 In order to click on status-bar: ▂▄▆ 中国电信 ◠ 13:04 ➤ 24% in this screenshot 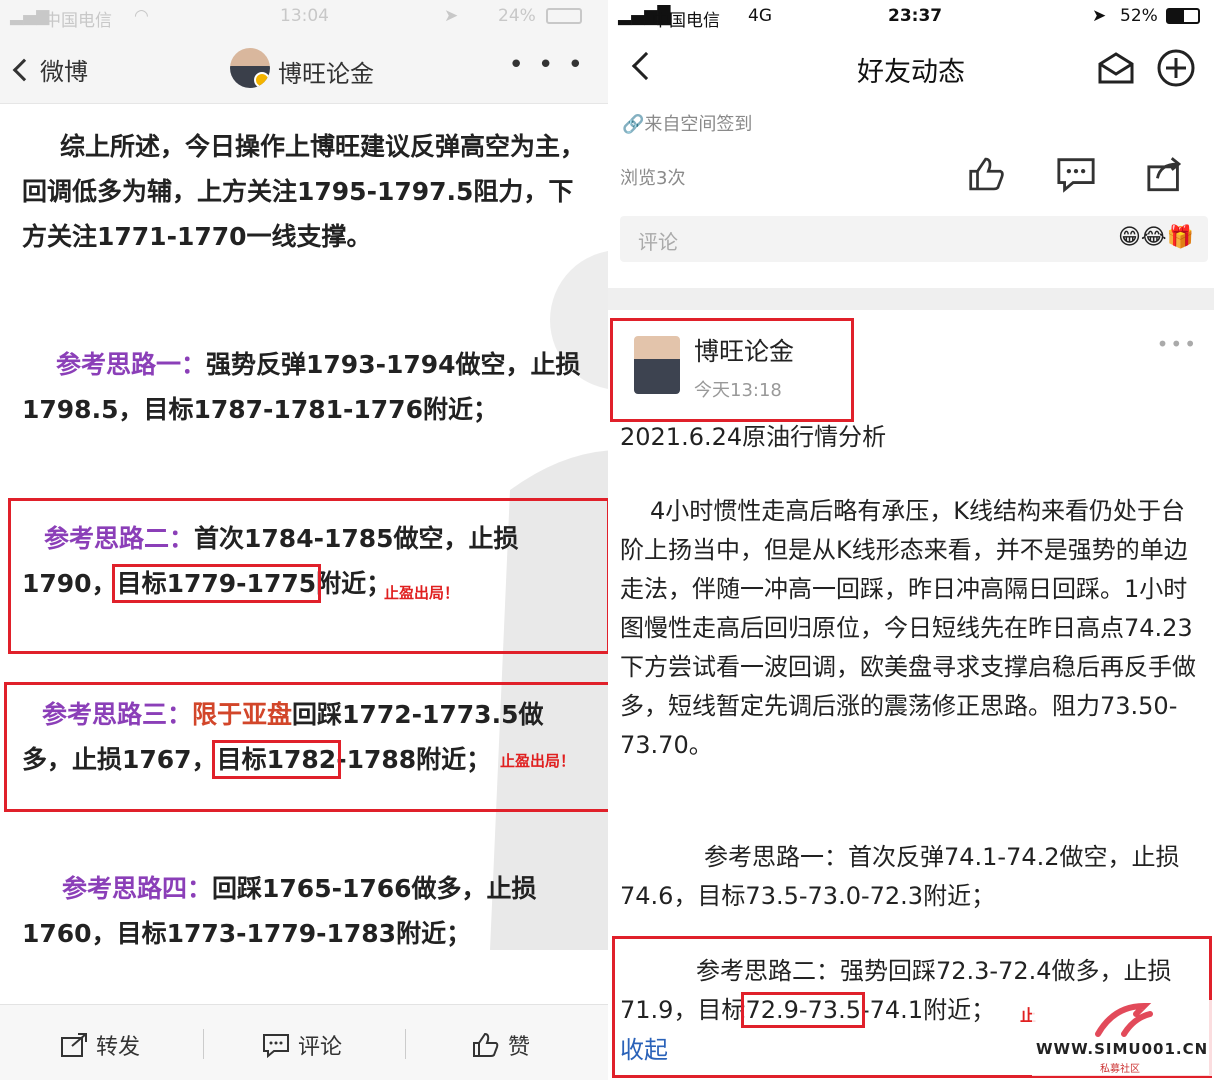, I will do `click(304, 17)`.